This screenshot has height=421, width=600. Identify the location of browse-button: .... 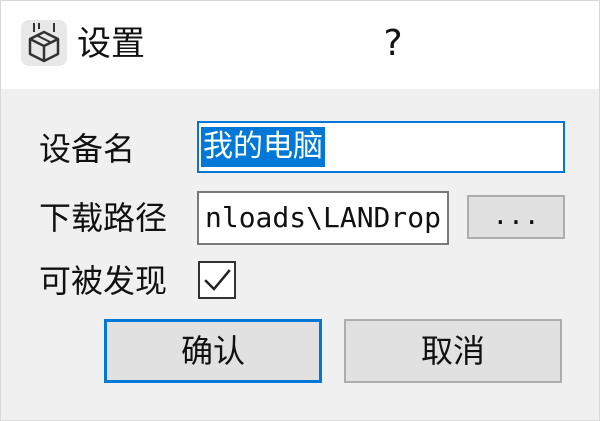
(516, 217).